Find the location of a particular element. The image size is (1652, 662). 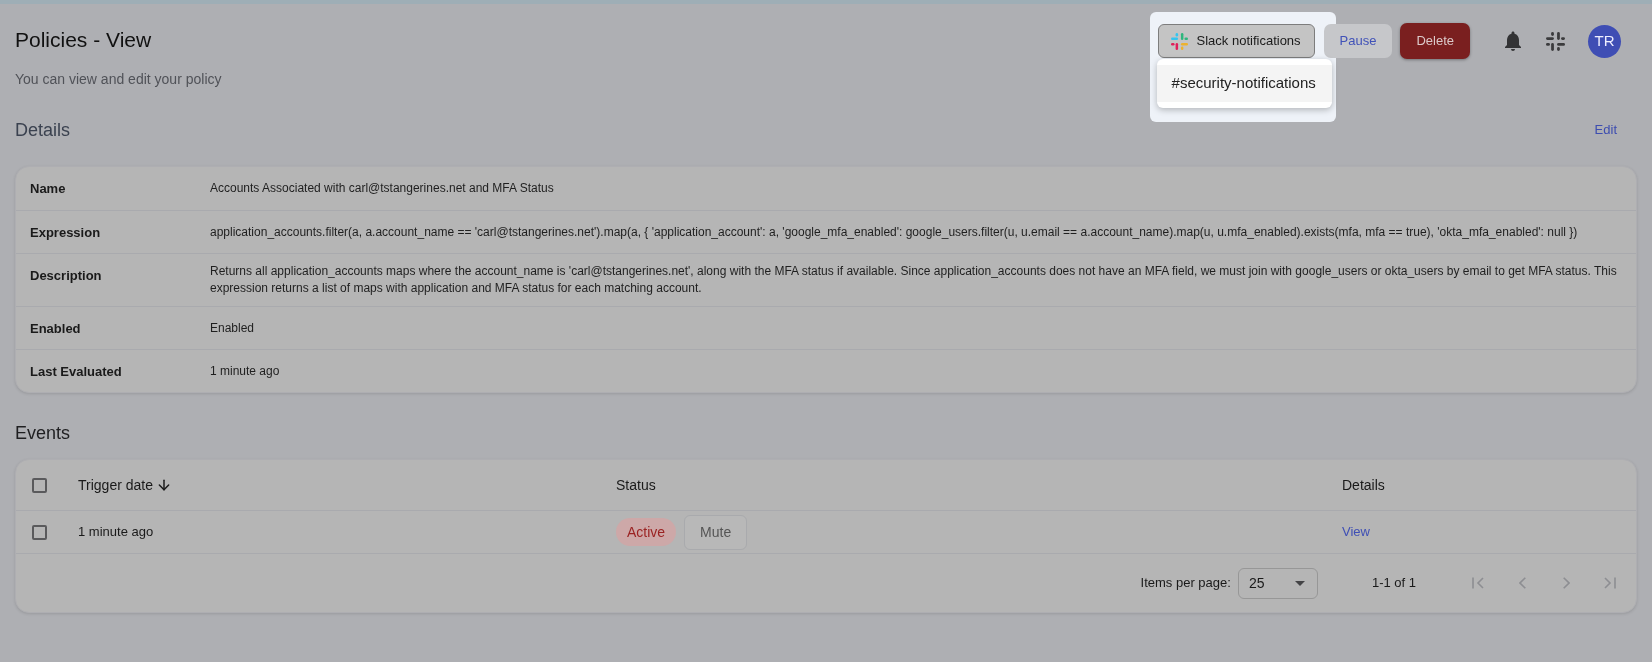

mute-button: Mute is located at coordinates (716, 532).